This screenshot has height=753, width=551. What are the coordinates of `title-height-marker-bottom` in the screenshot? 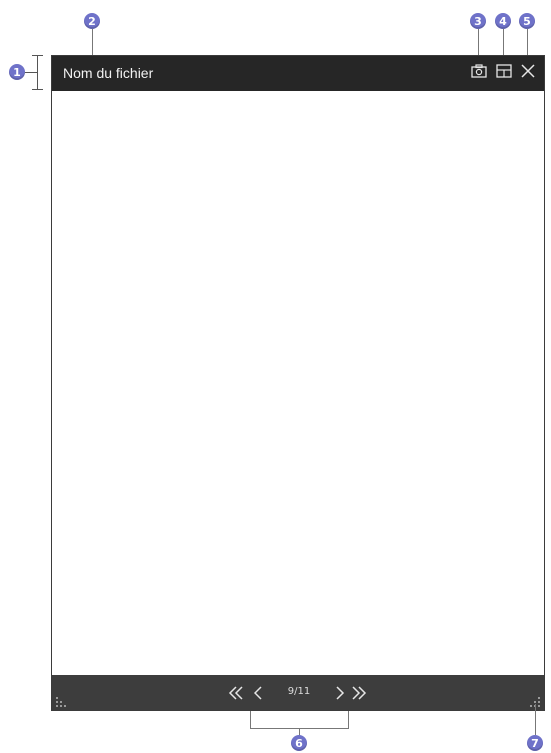 It's located at (37, 89).